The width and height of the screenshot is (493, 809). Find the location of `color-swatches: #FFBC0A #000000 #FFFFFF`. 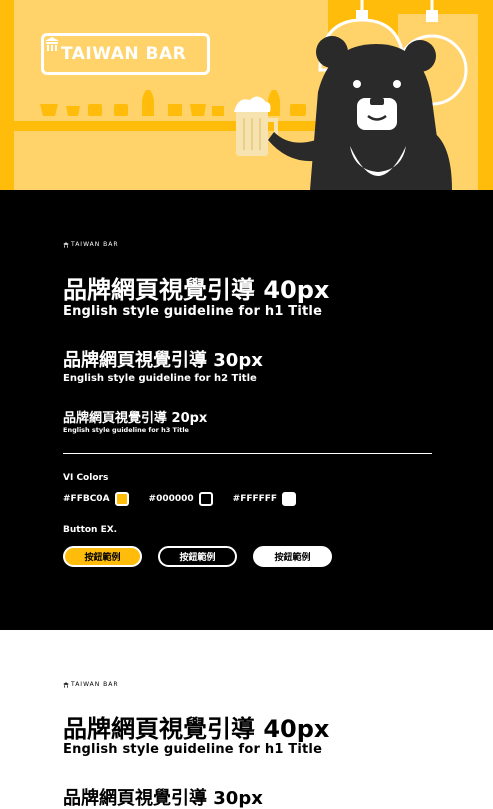

color-swatches: #FFBC0A #000000 #FFFFFF is located at coordinates (189, 499).